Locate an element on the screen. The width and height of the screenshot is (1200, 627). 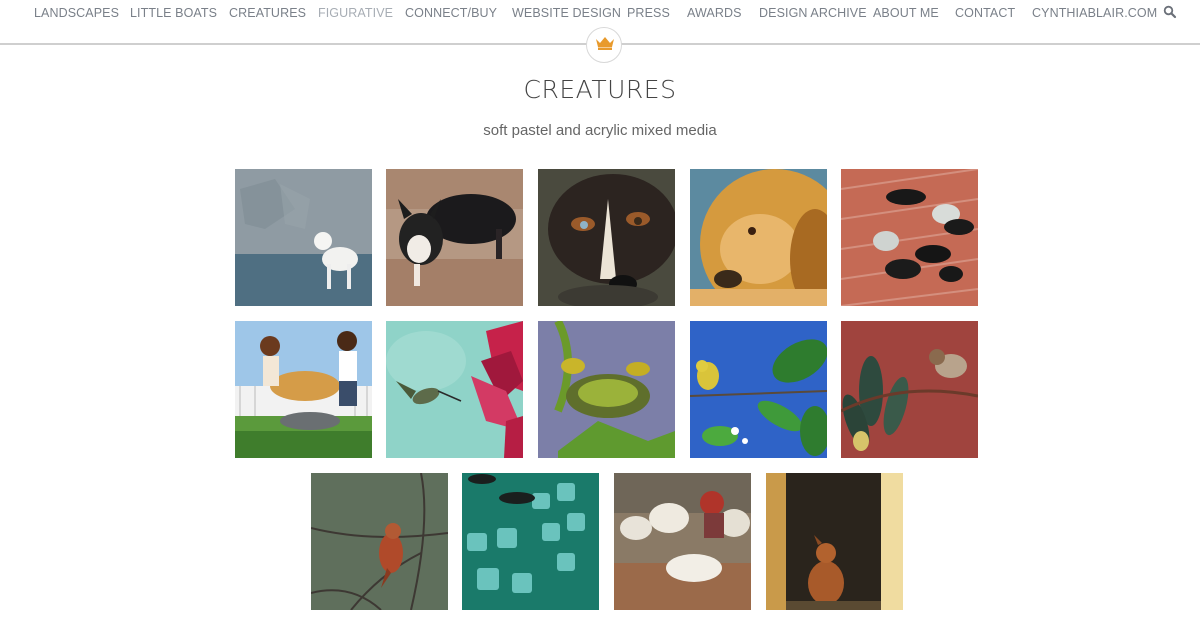
nav-item-cynthiablair: CYNTHIABLAIR.COM is located at coordinates (1094, 13).